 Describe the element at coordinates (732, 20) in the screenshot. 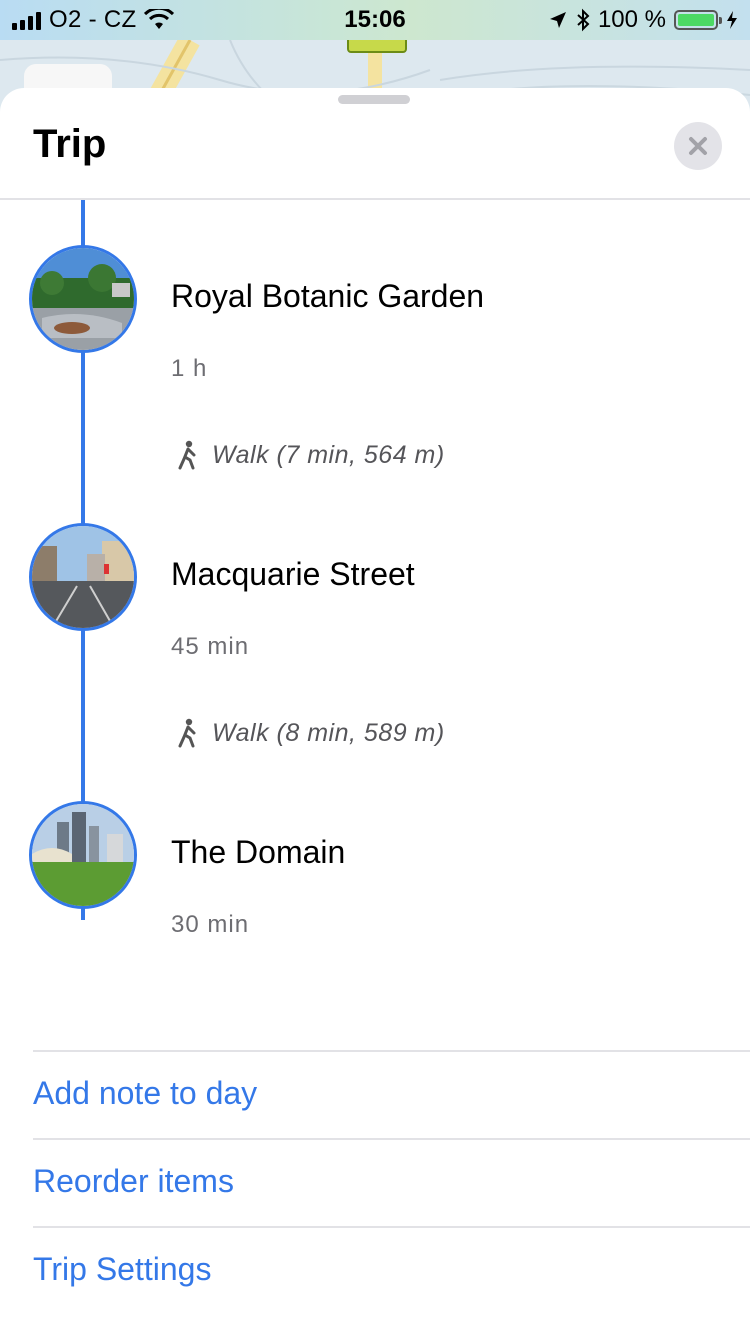

I see `charging-bolt-icon` at that location.